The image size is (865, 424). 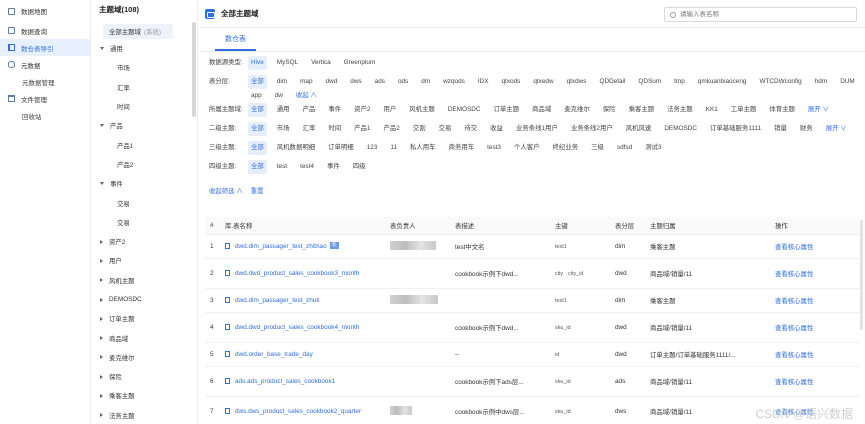 I want to click on filter-option: 保险, so click(x=609, y=110).